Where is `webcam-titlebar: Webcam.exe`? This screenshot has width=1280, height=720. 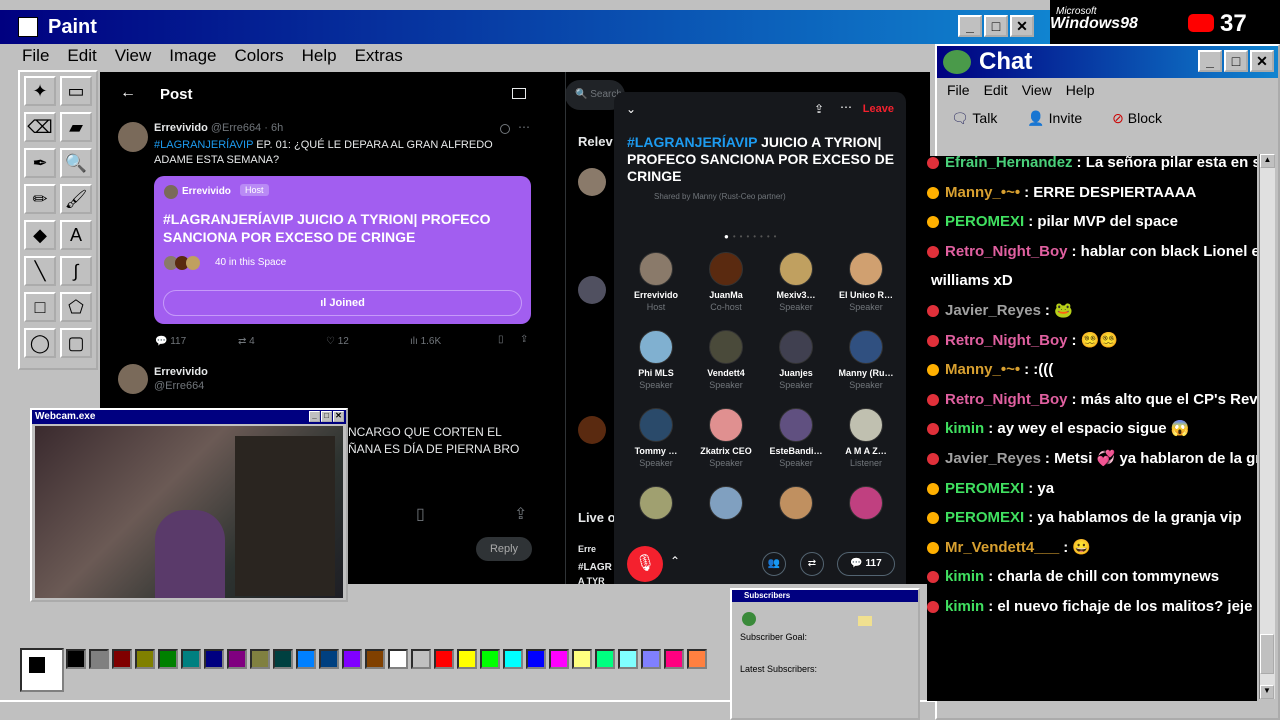
webcam-titlebar: Webcam.exe is located at coordinates (189, 417).